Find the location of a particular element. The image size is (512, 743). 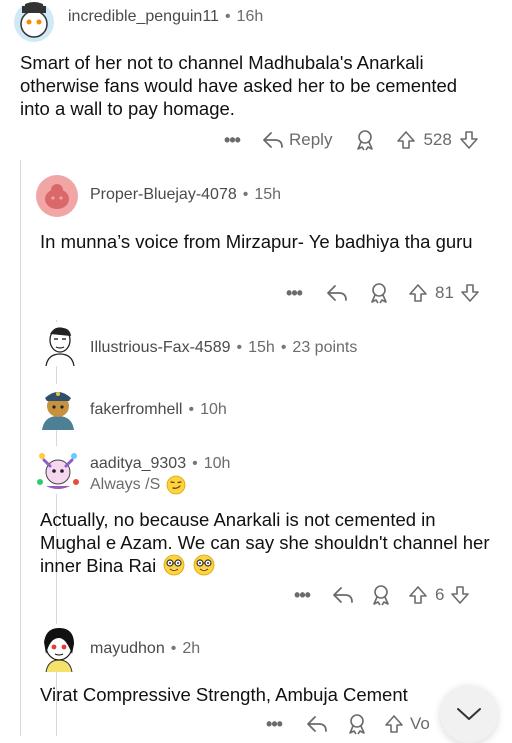

comment-score: 23 points is located at coordinates (325, 347).